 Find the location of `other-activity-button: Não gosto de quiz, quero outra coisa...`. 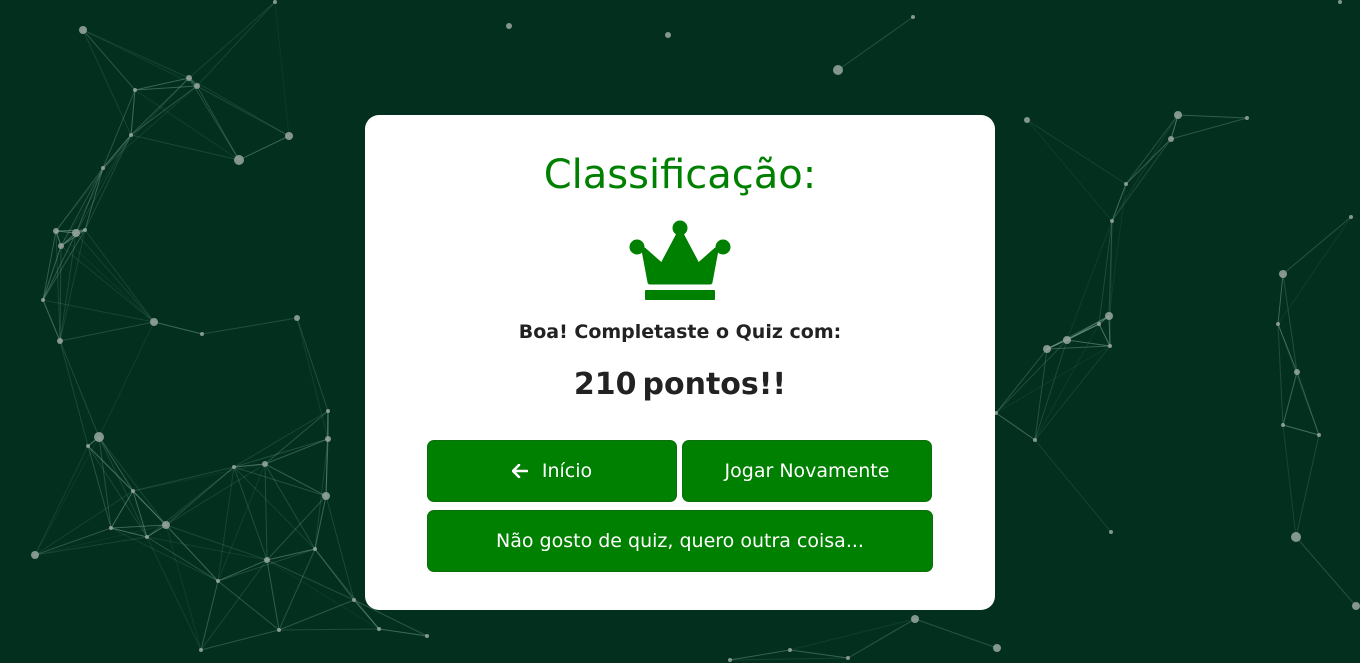

other-activity-button: Não gosto de quiz, quero outra coisa... is located at coordinates (680, 541).